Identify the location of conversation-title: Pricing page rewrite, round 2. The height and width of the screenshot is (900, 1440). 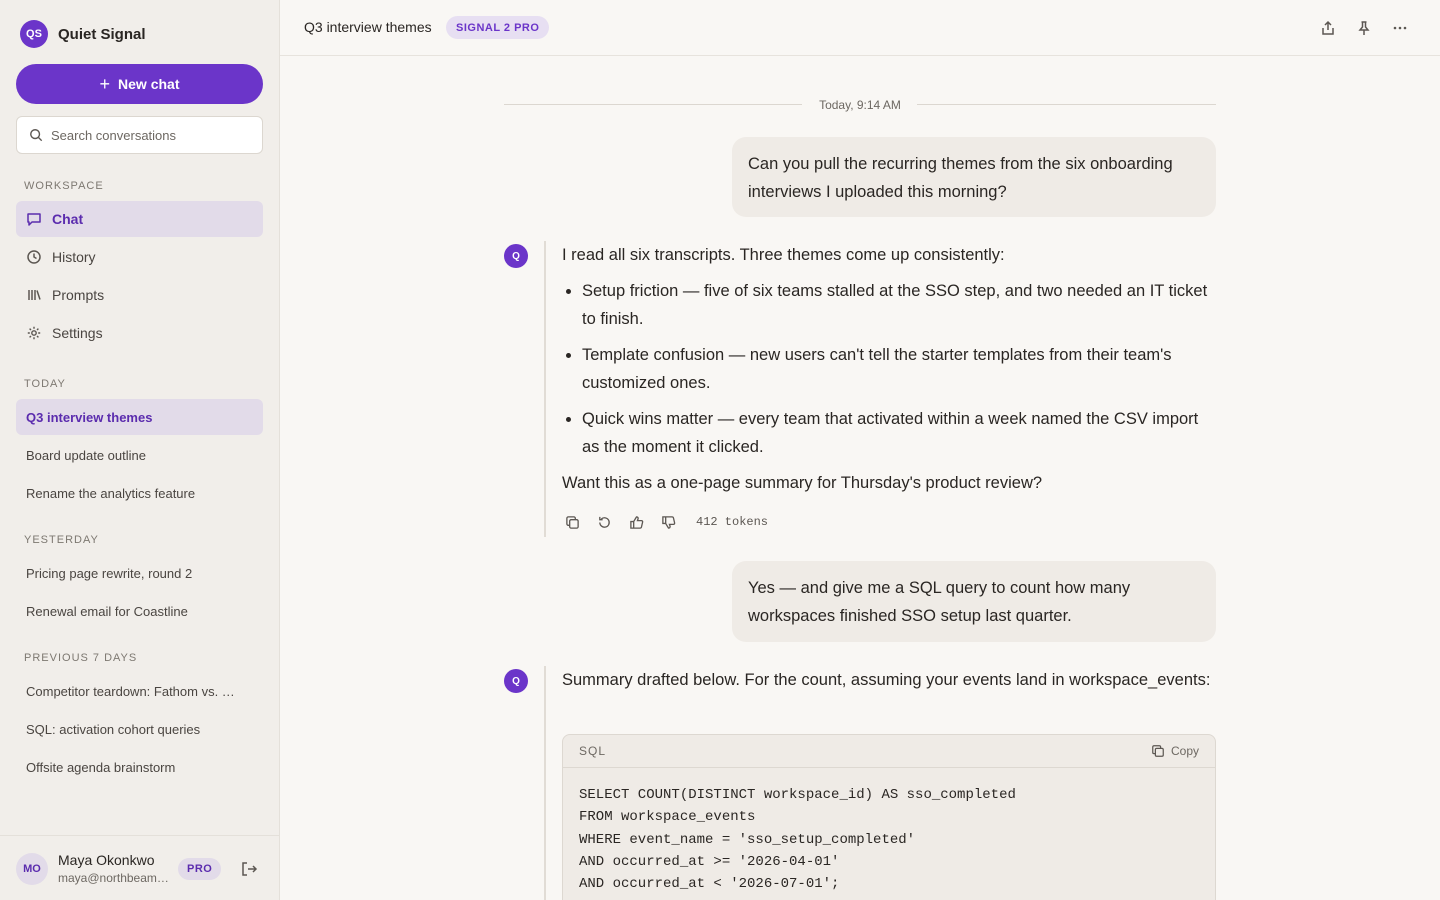
(109, 573).